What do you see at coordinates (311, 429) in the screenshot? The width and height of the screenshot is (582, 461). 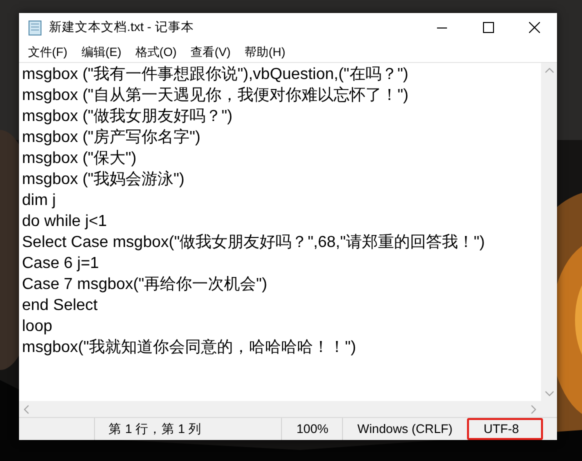 I see `status-item: 100%` at bounding box center [311, 429].